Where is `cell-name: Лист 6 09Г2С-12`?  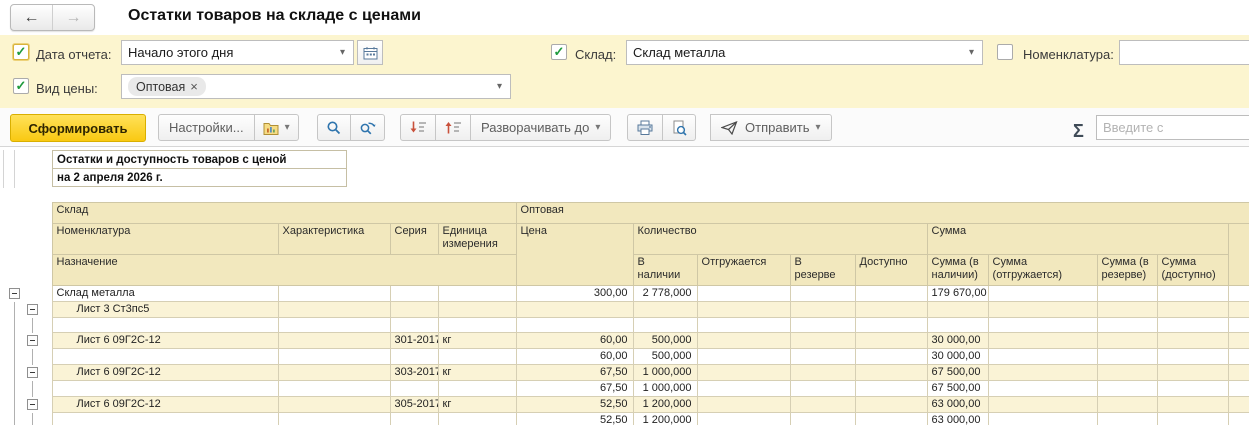 cell-name: Лист 6 09Г2С-12 is located at coordinates (165, 340).